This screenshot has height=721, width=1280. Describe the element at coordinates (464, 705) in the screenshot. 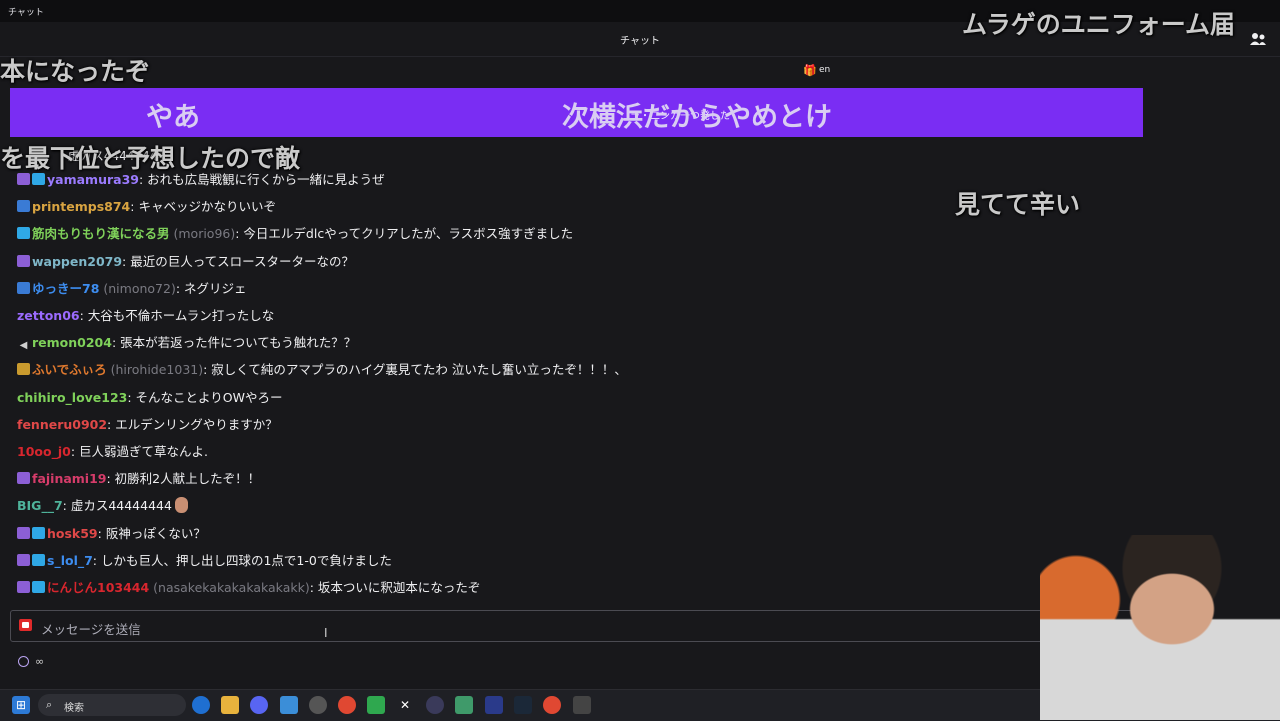

I see `drive-icon` at that location.